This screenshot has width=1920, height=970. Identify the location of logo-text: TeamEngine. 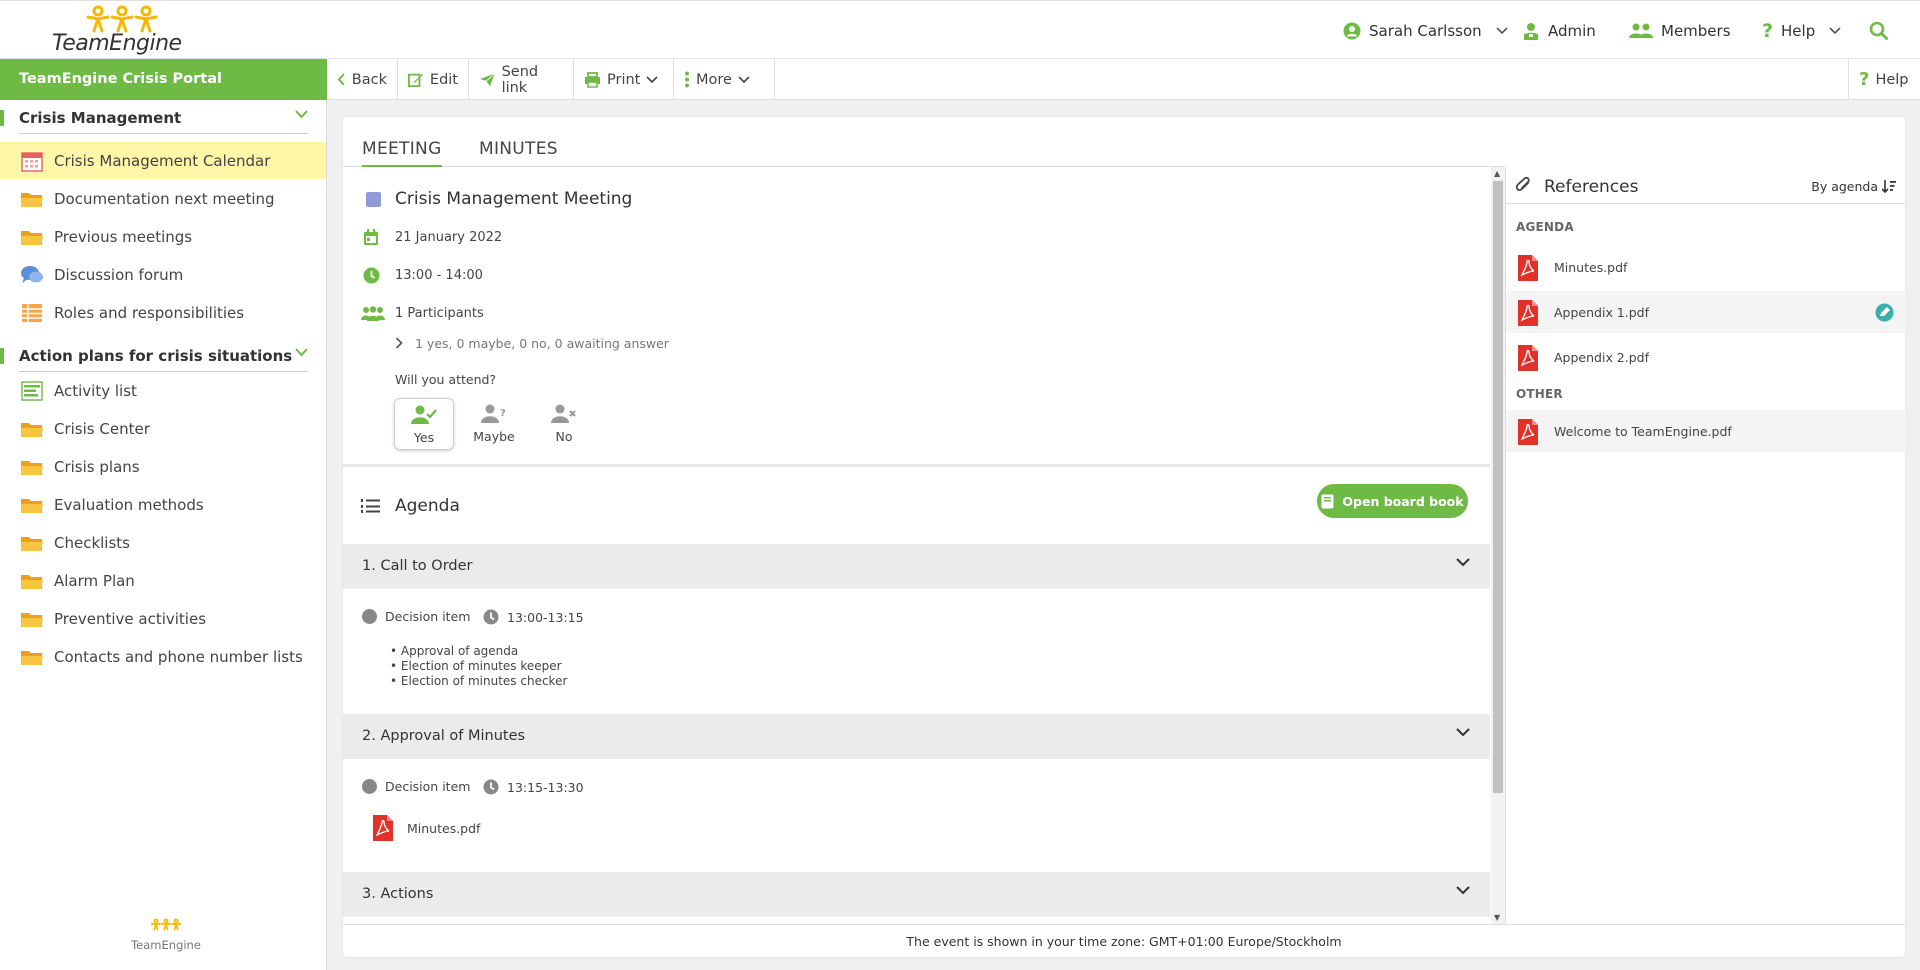
(117, 43).